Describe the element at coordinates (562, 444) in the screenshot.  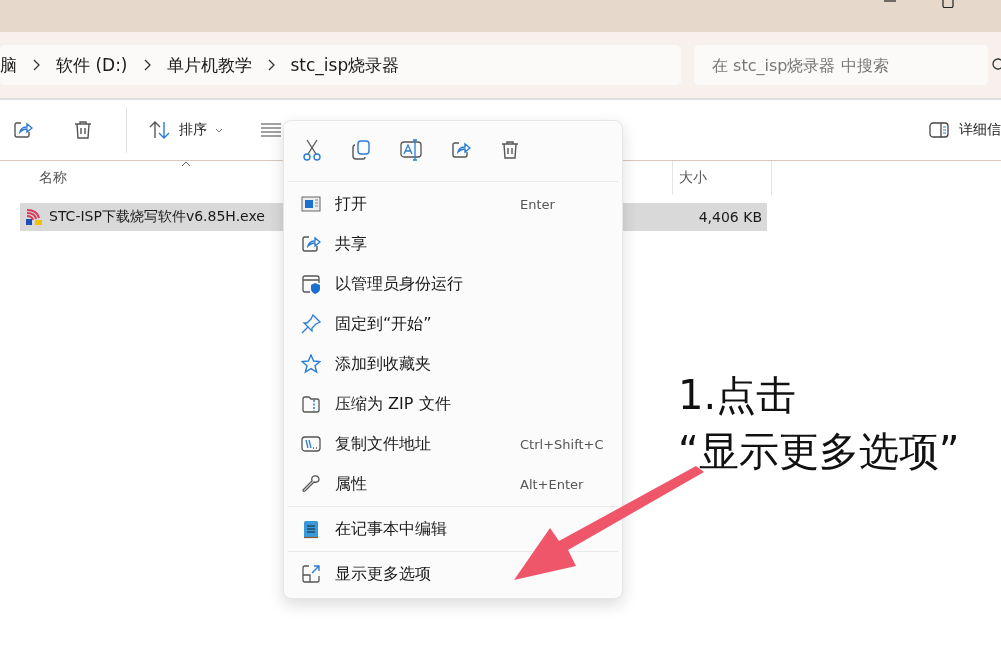
I see `shortcut-text: Ctrl+Shift+C` at that location.